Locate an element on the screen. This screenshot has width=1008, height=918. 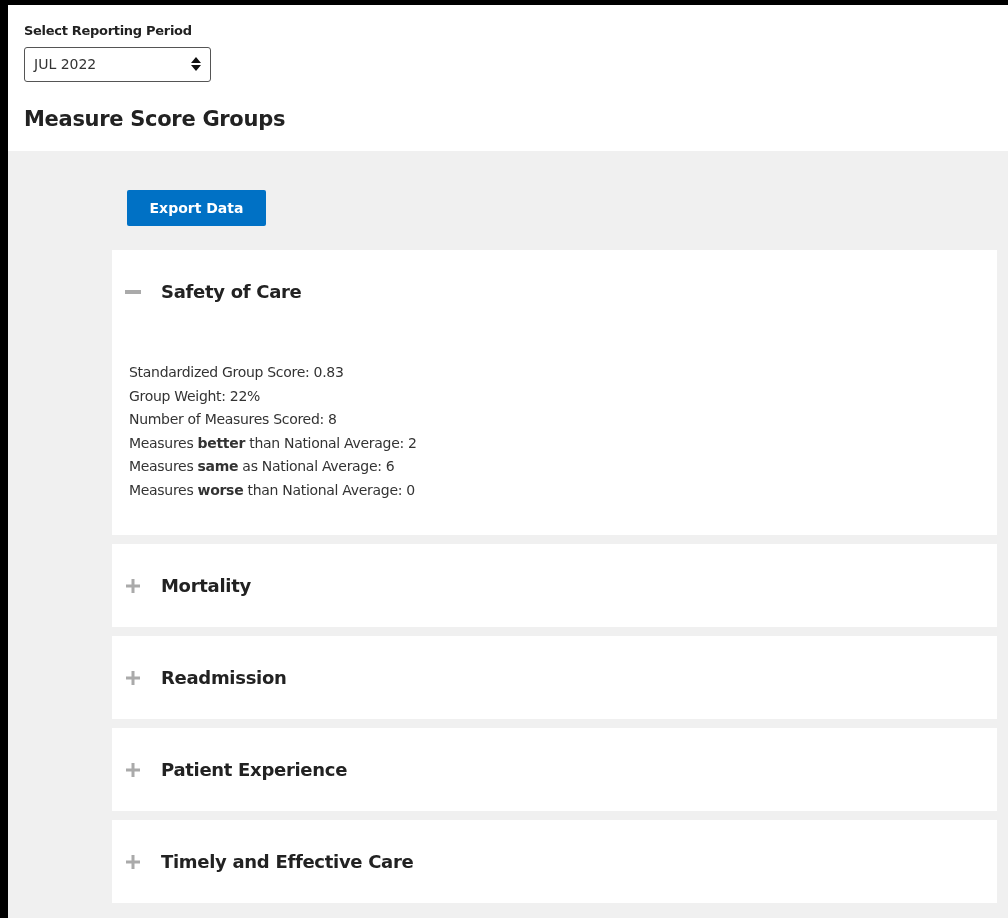
accordion-header: Safety of Care is located at coordinates (554, 291).